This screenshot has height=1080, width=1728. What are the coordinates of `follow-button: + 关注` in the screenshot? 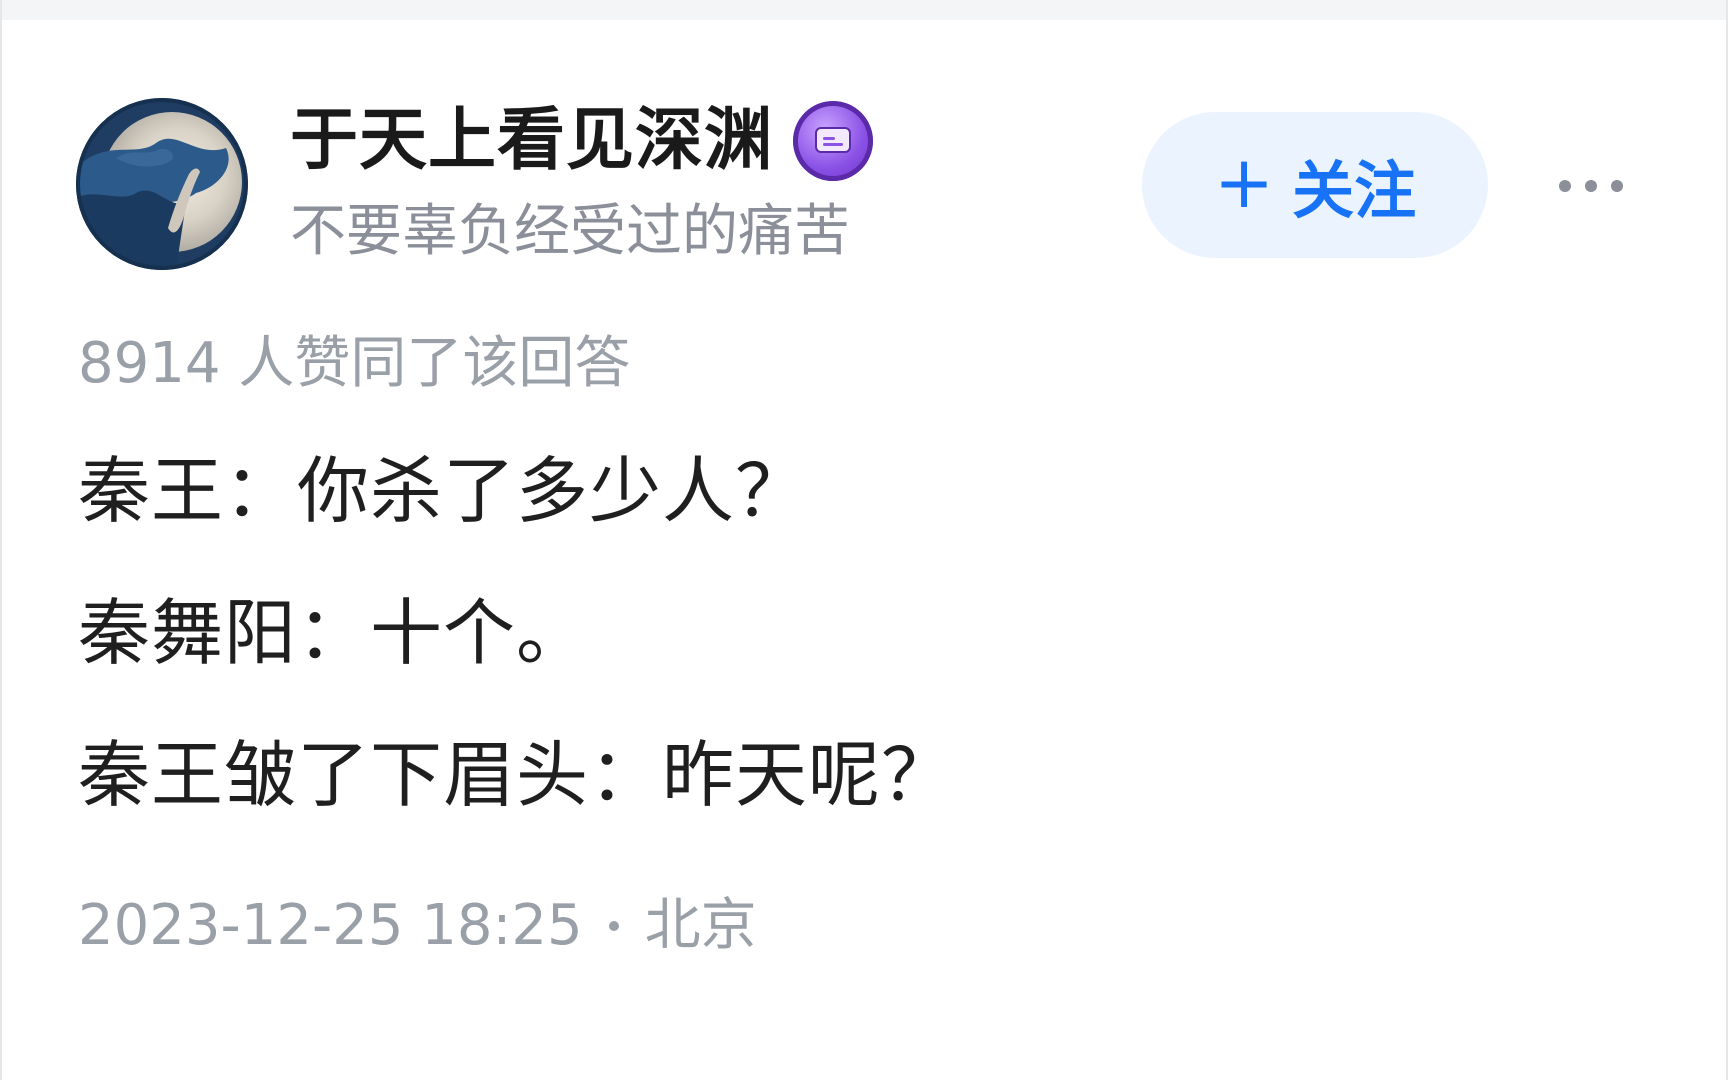 It's located at (1315, 185).